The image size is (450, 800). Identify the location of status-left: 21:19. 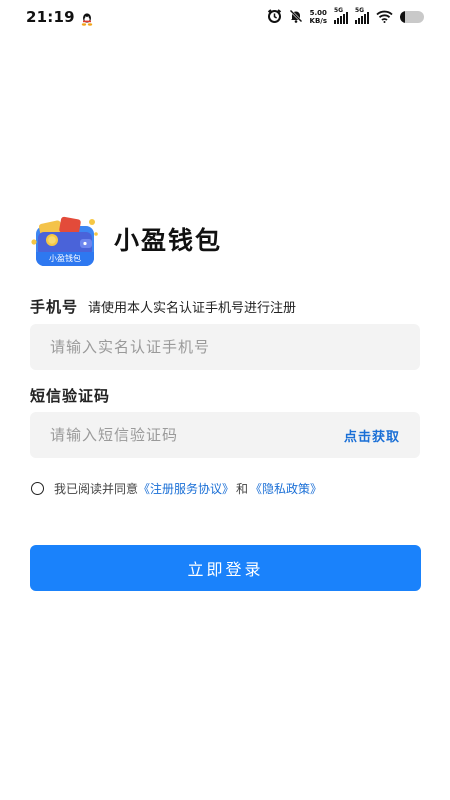
(59, 17).